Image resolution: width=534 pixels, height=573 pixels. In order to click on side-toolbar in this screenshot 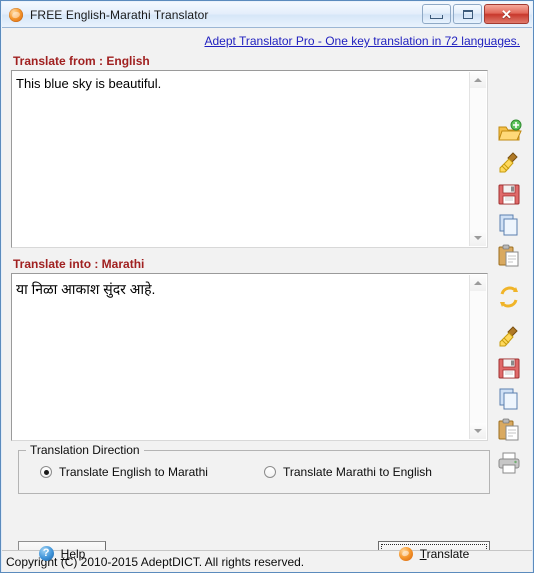, I will do `click(512, 271)`.